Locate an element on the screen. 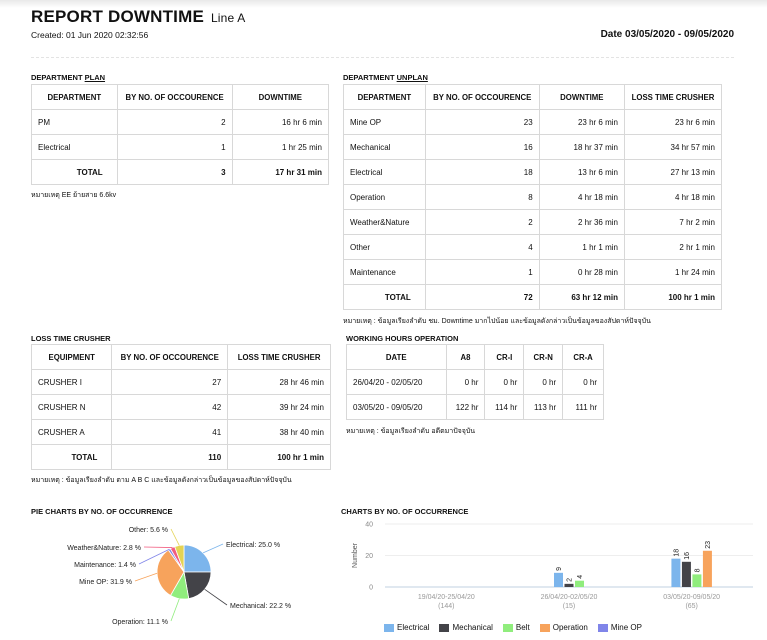  table-cell: 03/05/20 - 09/05/20 is located at coordinates (396, 407).